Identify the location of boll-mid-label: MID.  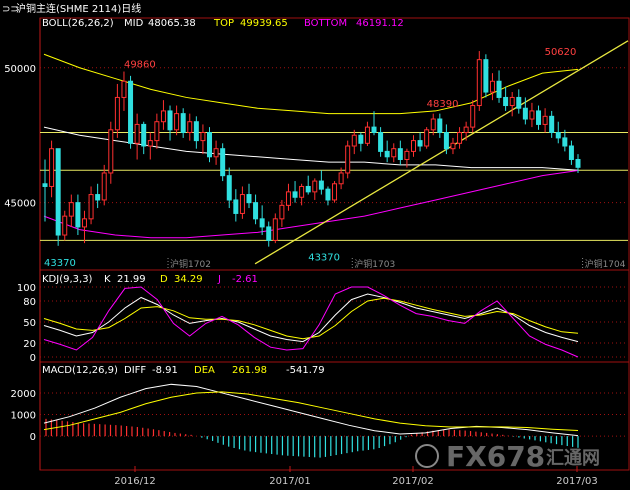
(134, 23).